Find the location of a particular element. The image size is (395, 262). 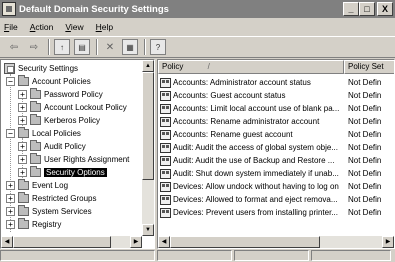

security-settings-app-icon is located at coordinates (9, 9).